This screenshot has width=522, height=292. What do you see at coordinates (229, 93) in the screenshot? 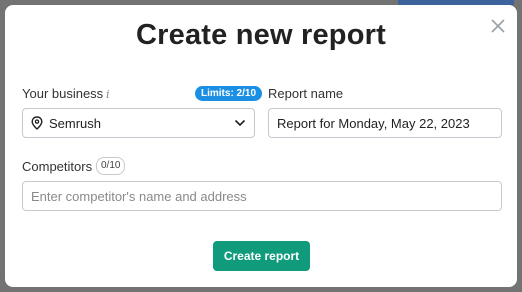
I see `limits-badge: Limits: 2/10` at bounding box center [229, 93].